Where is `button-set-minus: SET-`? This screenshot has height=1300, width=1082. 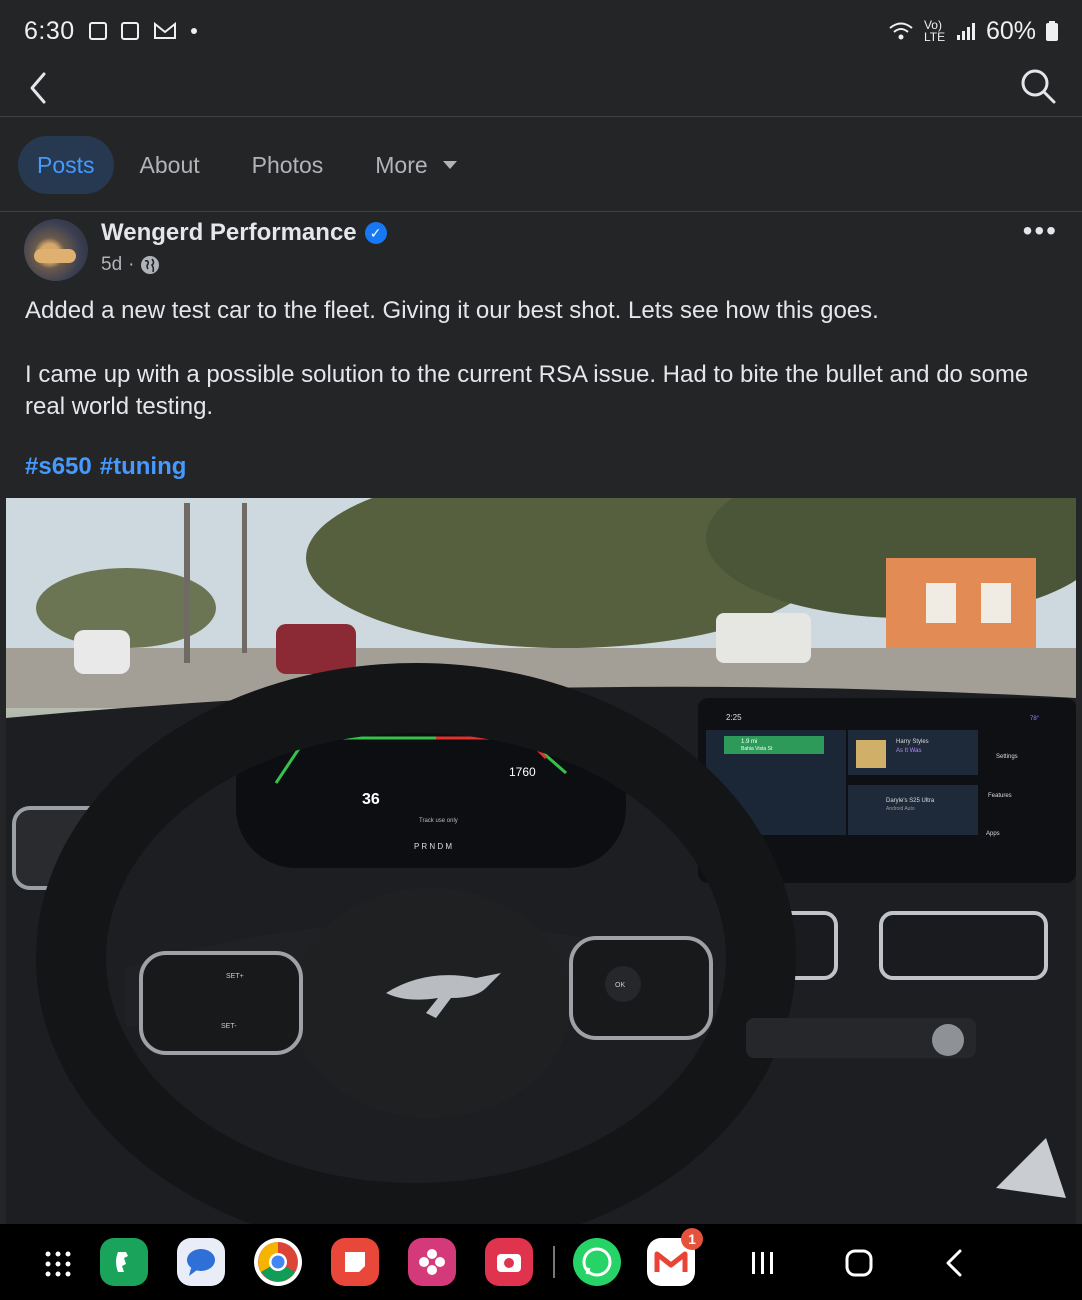 button-set-minus: SET- is located at coordinates (229, 1026).